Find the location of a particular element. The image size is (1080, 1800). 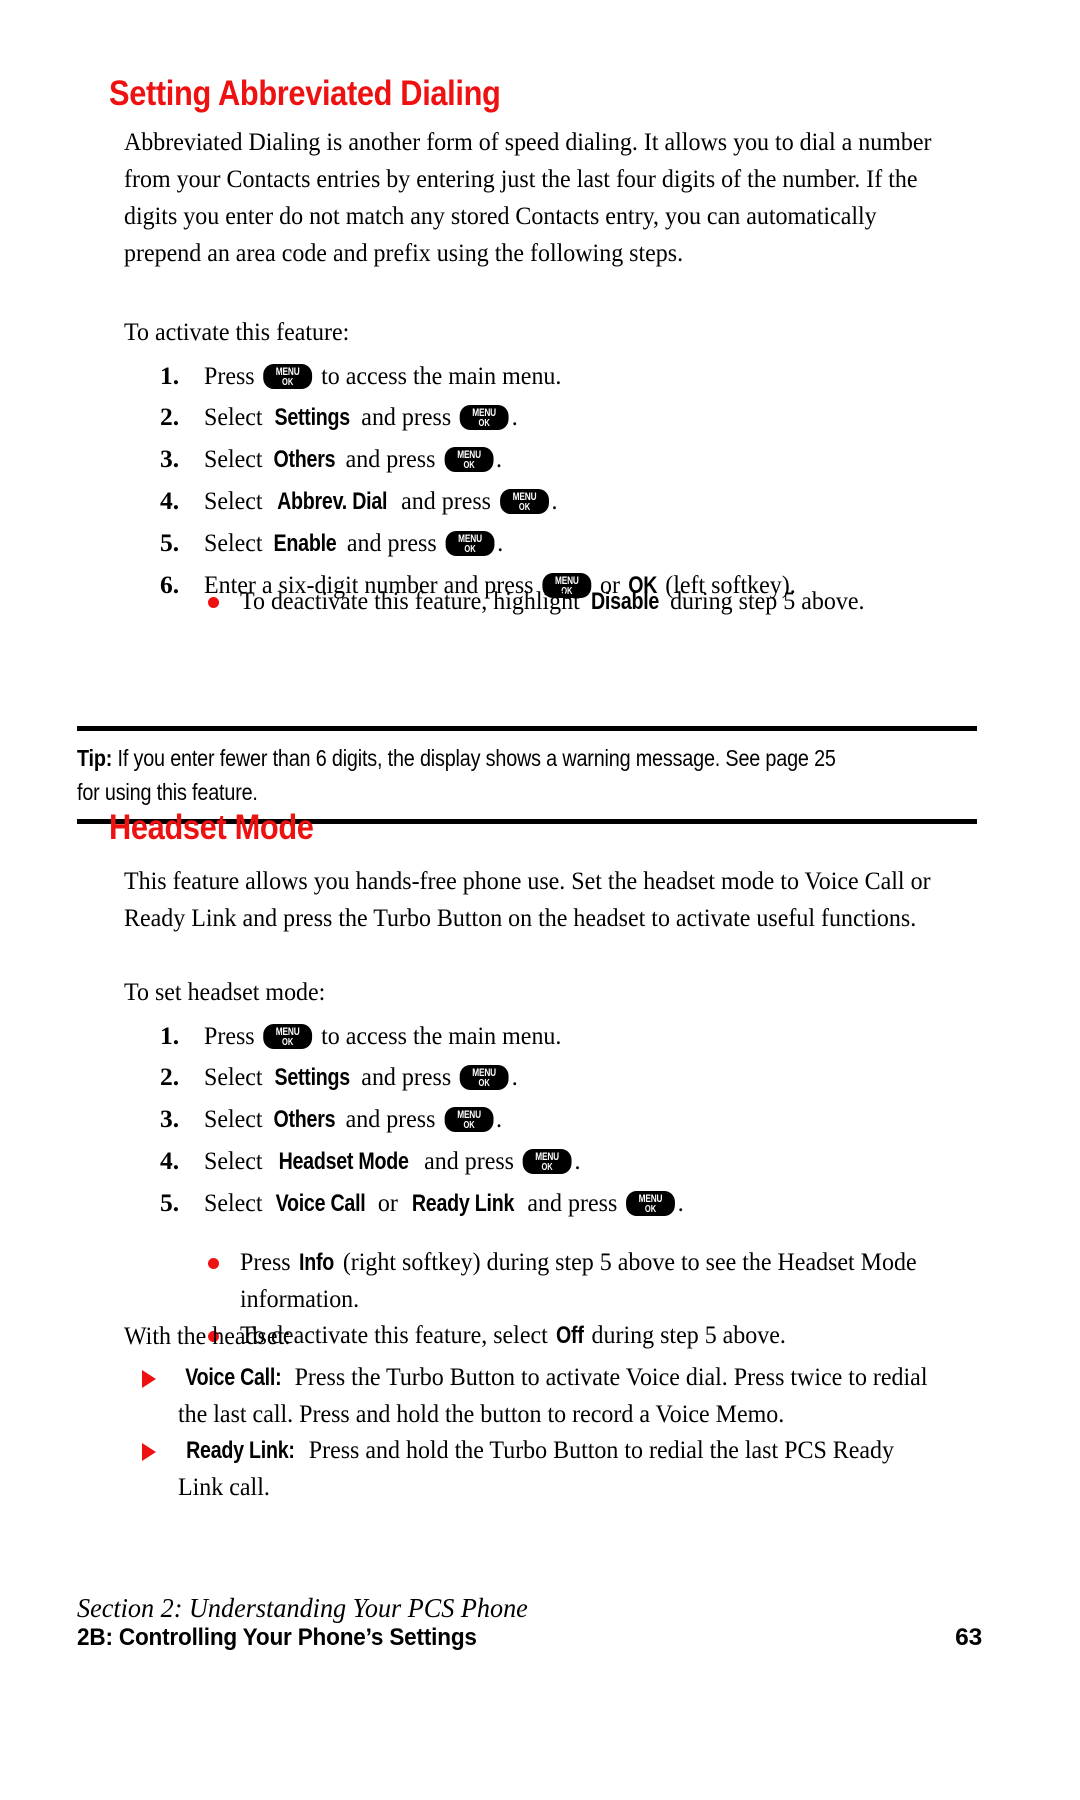

numbered-step: 4. Select Abbrev. Dial and press MENU OK. is located at coordinates (600, 501).